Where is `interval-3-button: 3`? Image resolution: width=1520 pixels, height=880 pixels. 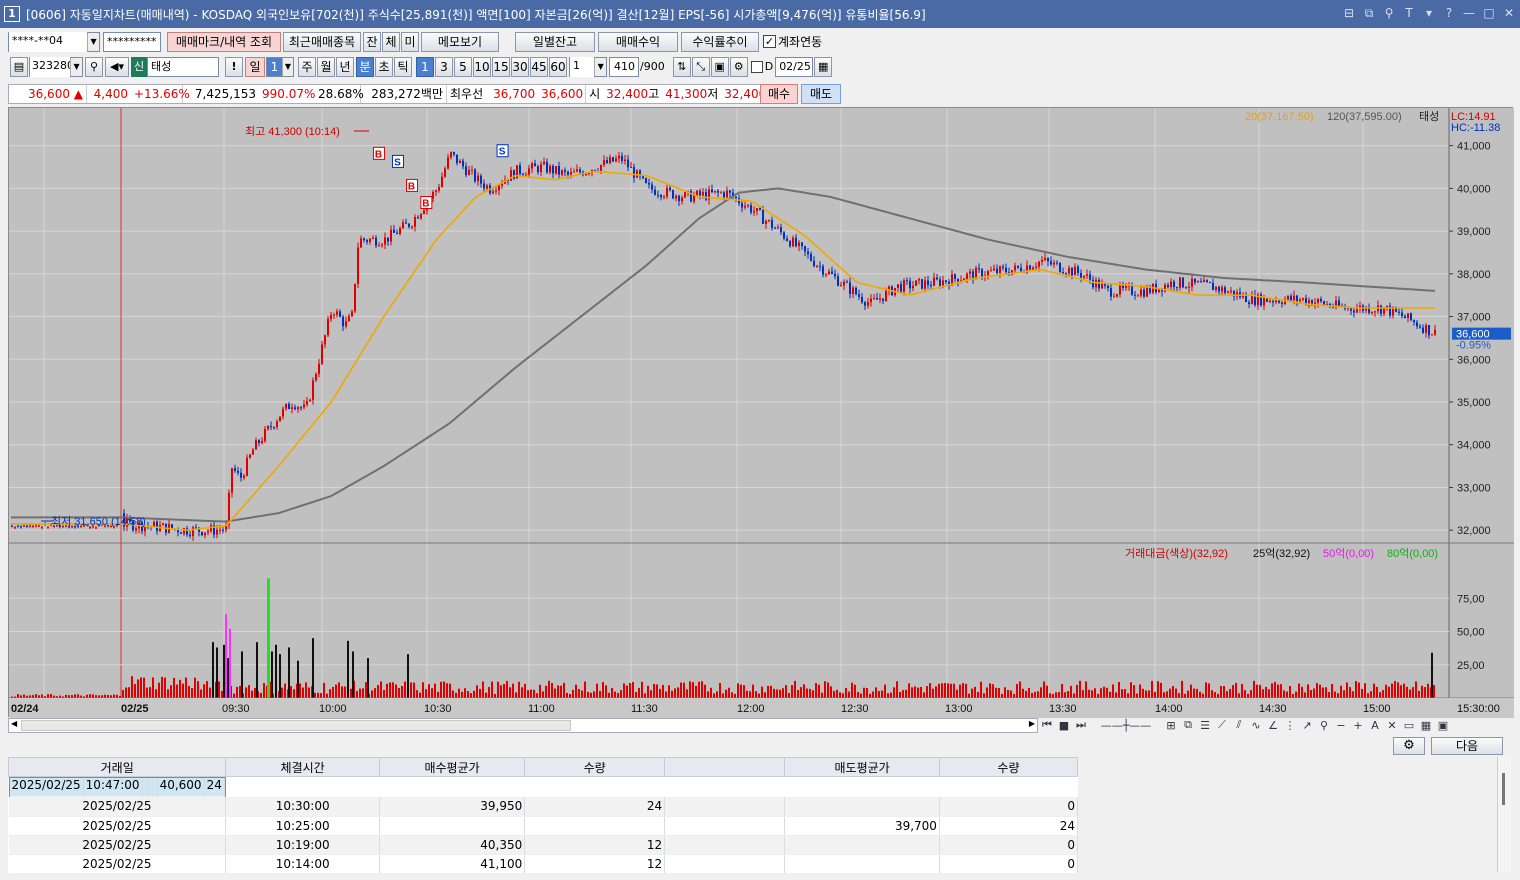
interval-3-button: 3 is located at coordinates (444, 66).